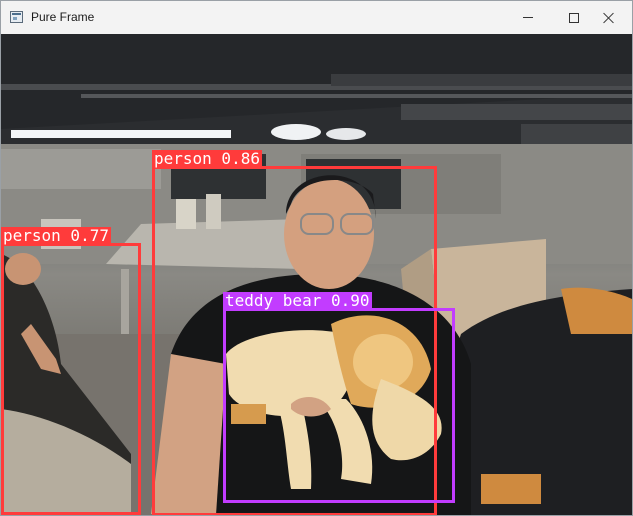 Image resolution: width=633 pixels, height=516 pixels. What do you see at coordinates (297, 300) in the screenshot?
I see `detection-label-teddy-bear: teddy bear 0.90` at bounding box center [297, 300].